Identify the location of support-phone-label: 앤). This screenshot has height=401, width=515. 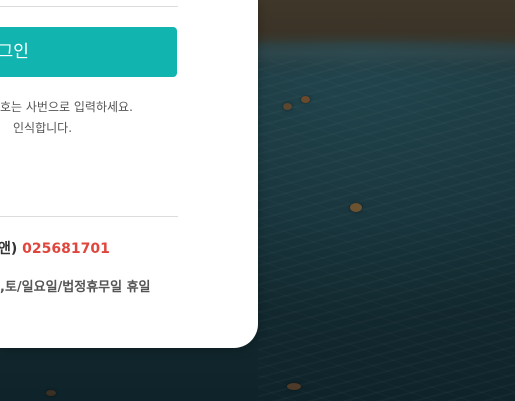
(9, 249).